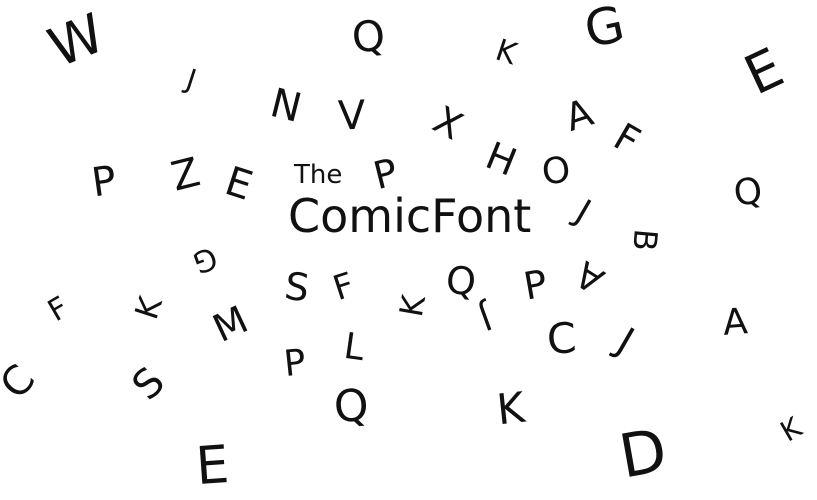 This screenshot has width=817, height=500. Describe the element at coordinates (643, 454) in the screenshot. I see `scattered-letter: D` at that location.